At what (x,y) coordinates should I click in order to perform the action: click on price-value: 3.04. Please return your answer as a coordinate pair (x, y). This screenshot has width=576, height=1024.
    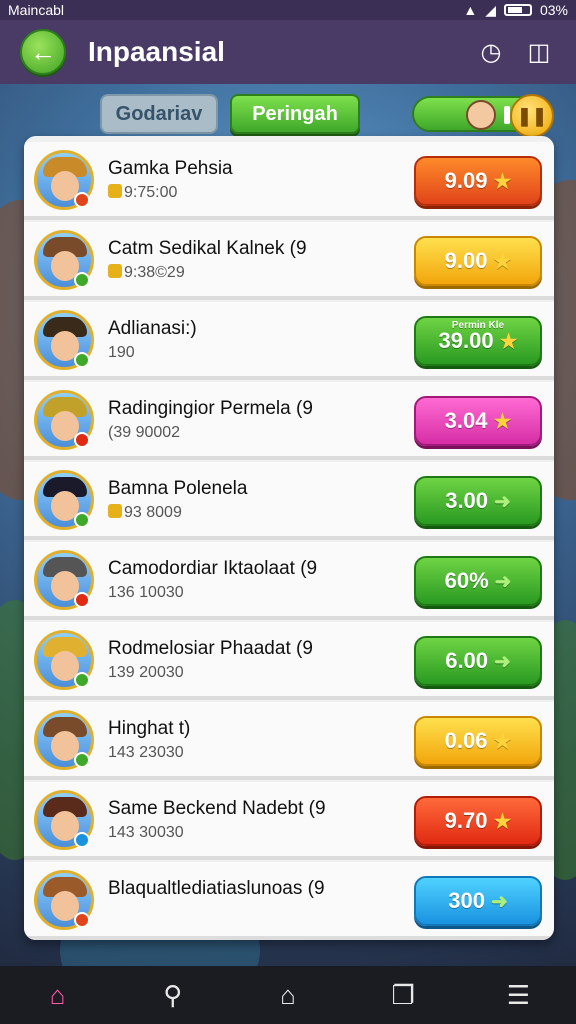
    Looking at the image, I should click on (466, 420).